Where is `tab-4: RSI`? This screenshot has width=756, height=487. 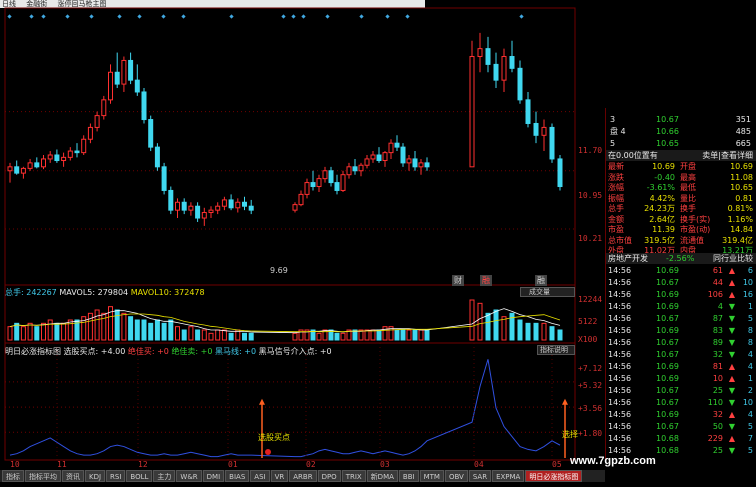
tab-4: RSI is located at coordinates (116, 476).